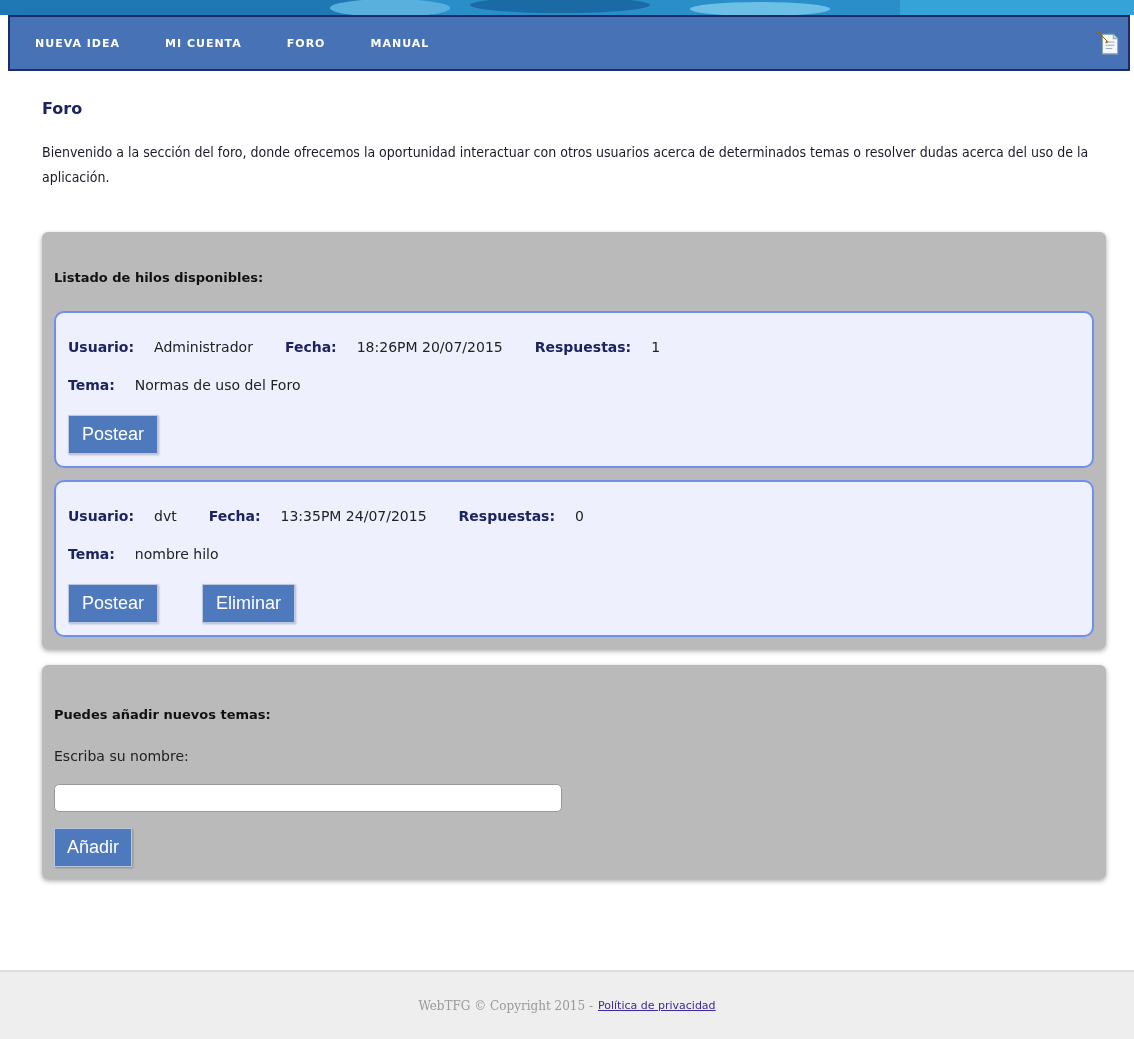 The image size is (1134, 1039). I want to click on field-value: nombre hilo, so click(176, 554).